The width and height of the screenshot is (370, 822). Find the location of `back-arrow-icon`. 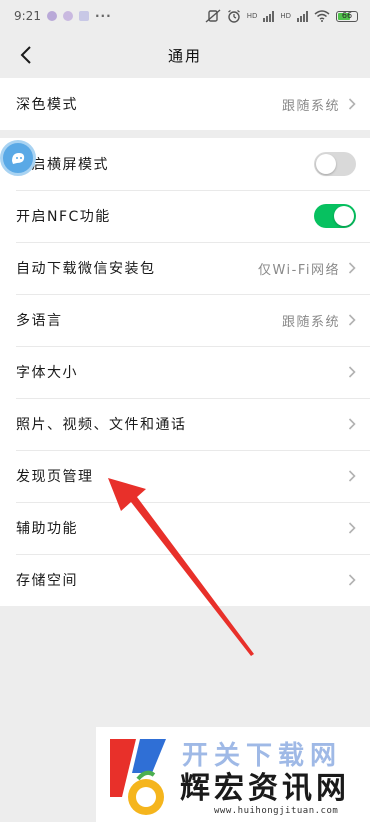

back-arrow-icon is located at coordinates (25, 55).